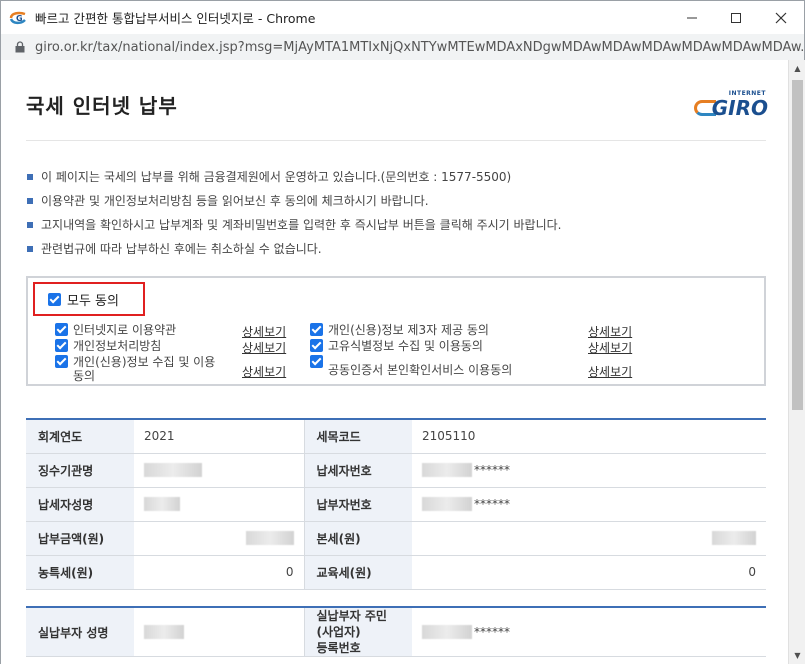 The image size is (805, 664). I want to click on term-third-party: 개인(신용)정보 제3자 제공 동의, so click(399, 330).